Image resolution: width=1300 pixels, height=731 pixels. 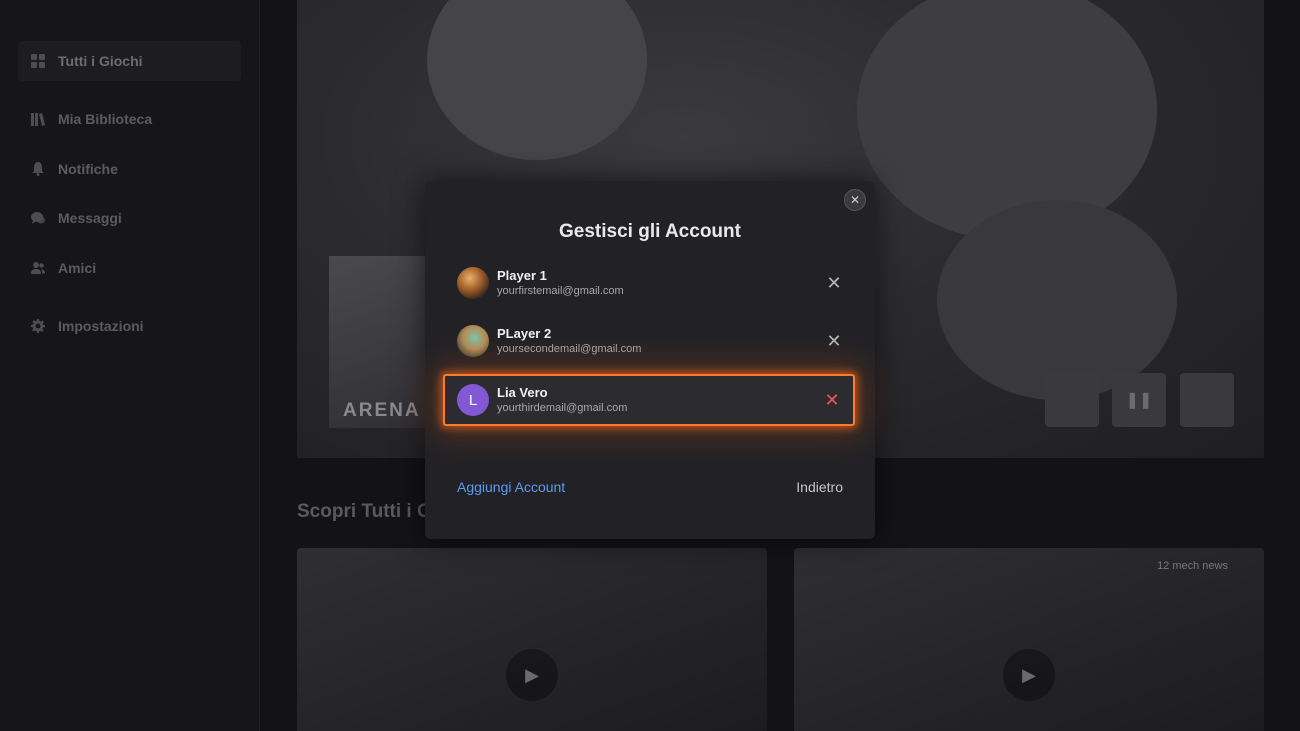 I want to click on account-email: yoursecondemail@gmail.com, so click(x=569, y=349).